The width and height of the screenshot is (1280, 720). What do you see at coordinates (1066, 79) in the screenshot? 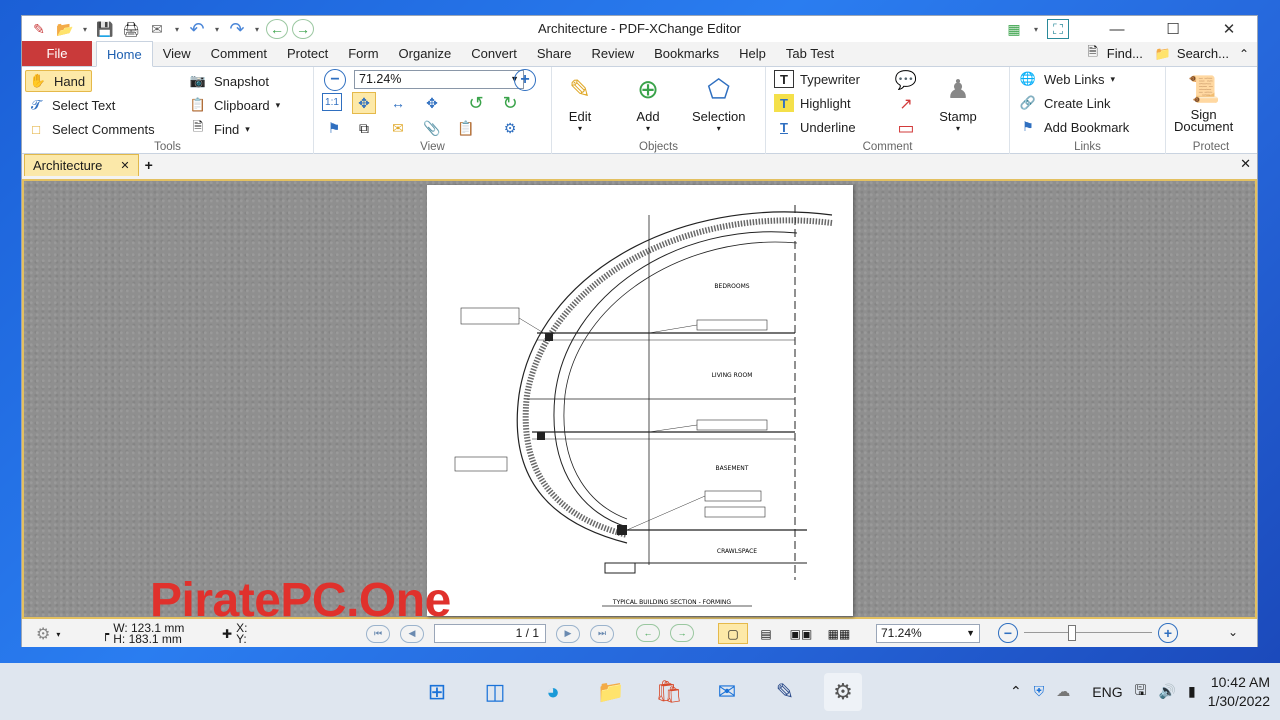
I see `web-links-button: 🌐 Web Links ▾` at bounding box center [1066, 79].